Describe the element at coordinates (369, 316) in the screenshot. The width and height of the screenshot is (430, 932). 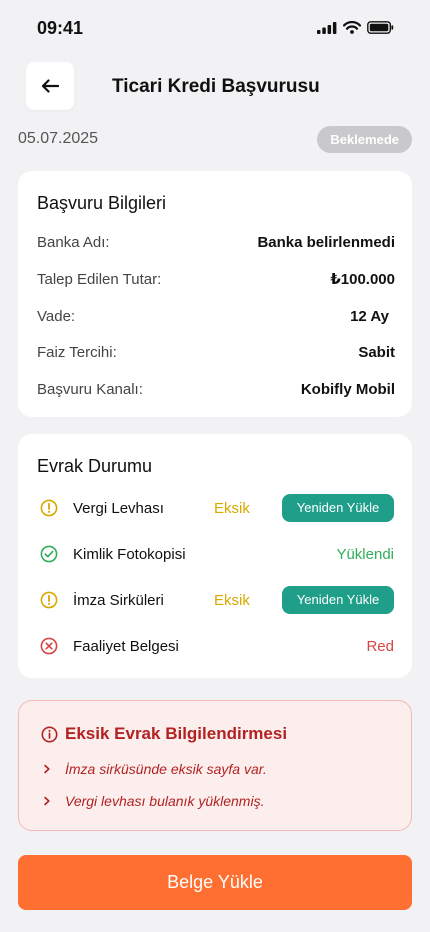
I see `info-value: 12 Ay` at that location.